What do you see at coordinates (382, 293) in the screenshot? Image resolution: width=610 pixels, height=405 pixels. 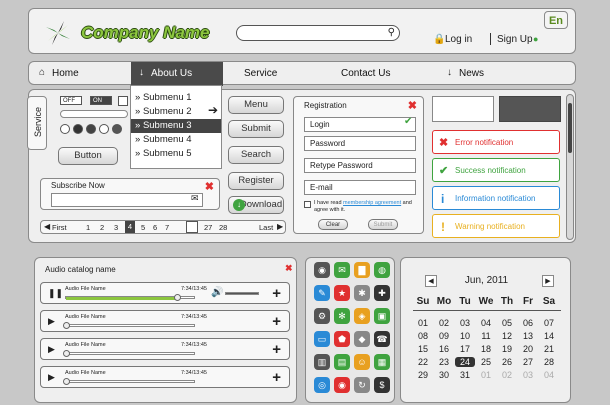 I see `mic-icon: ✚` at bounding box center [382, 293].